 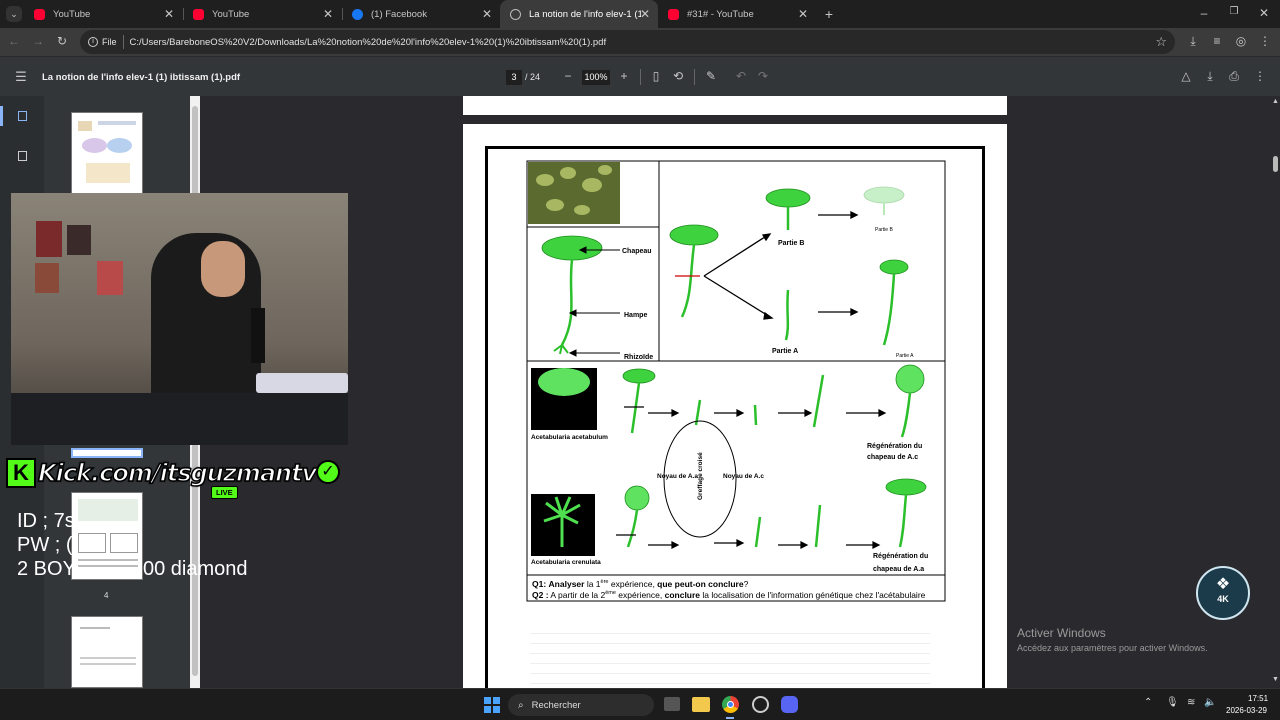 I want to click on label-chapeau: Chapeau, so click(x=637, y=251).